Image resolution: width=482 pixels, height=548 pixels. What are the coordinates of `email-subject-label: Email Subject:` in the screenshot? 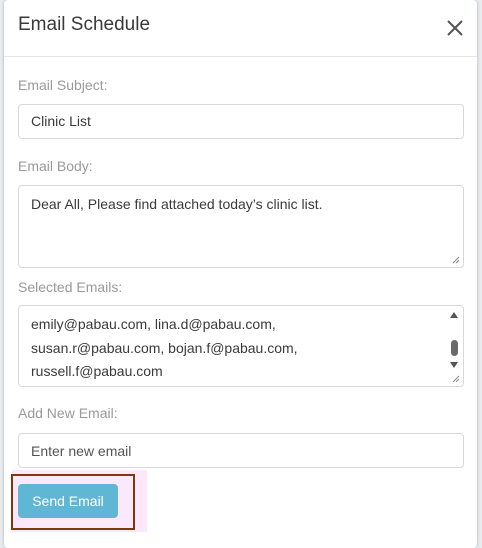 It's located at (63, 85).